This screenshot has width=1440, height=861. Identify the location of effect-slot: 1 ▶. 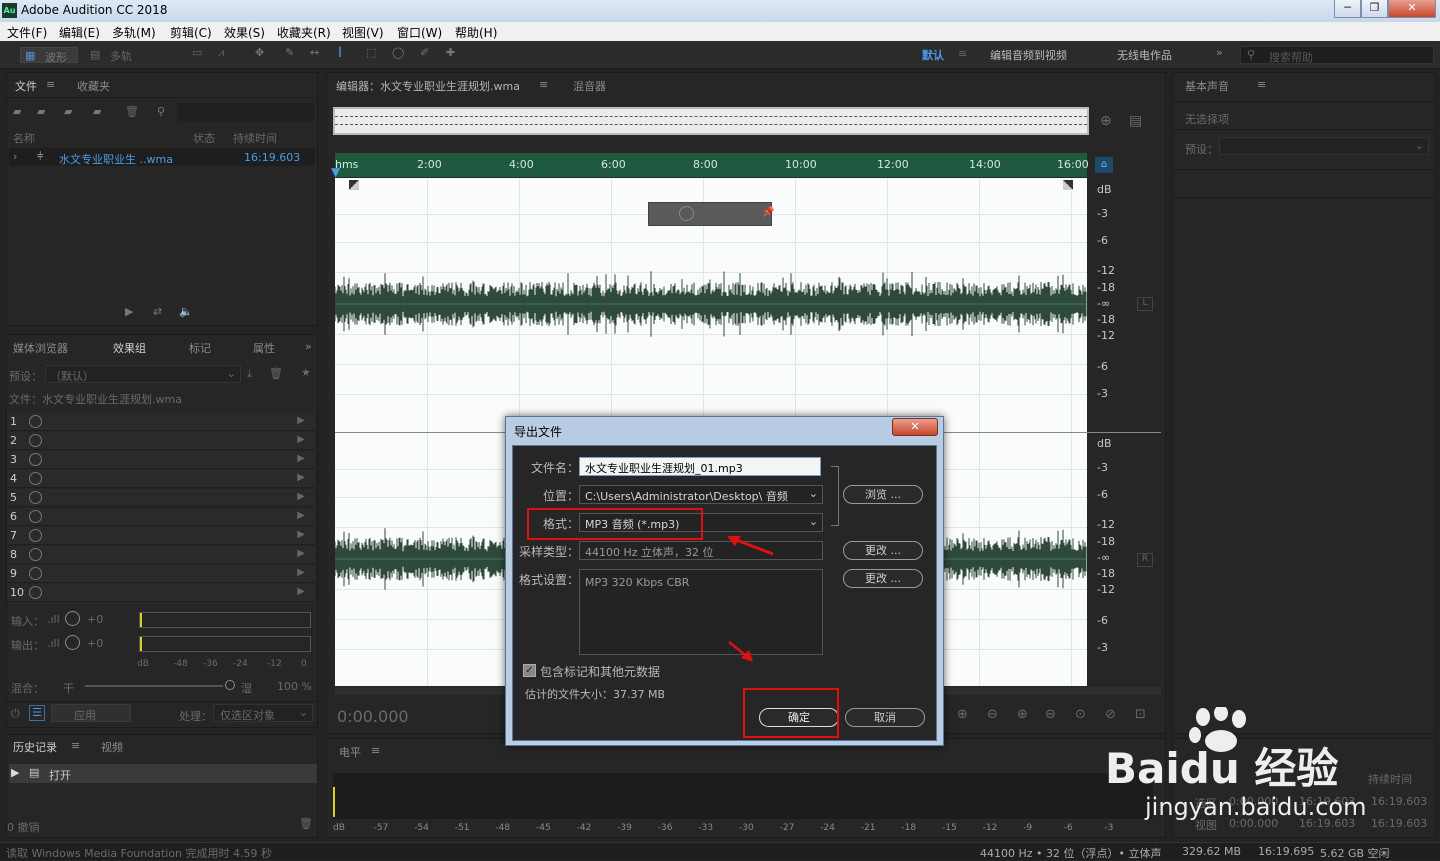
(161, 422).